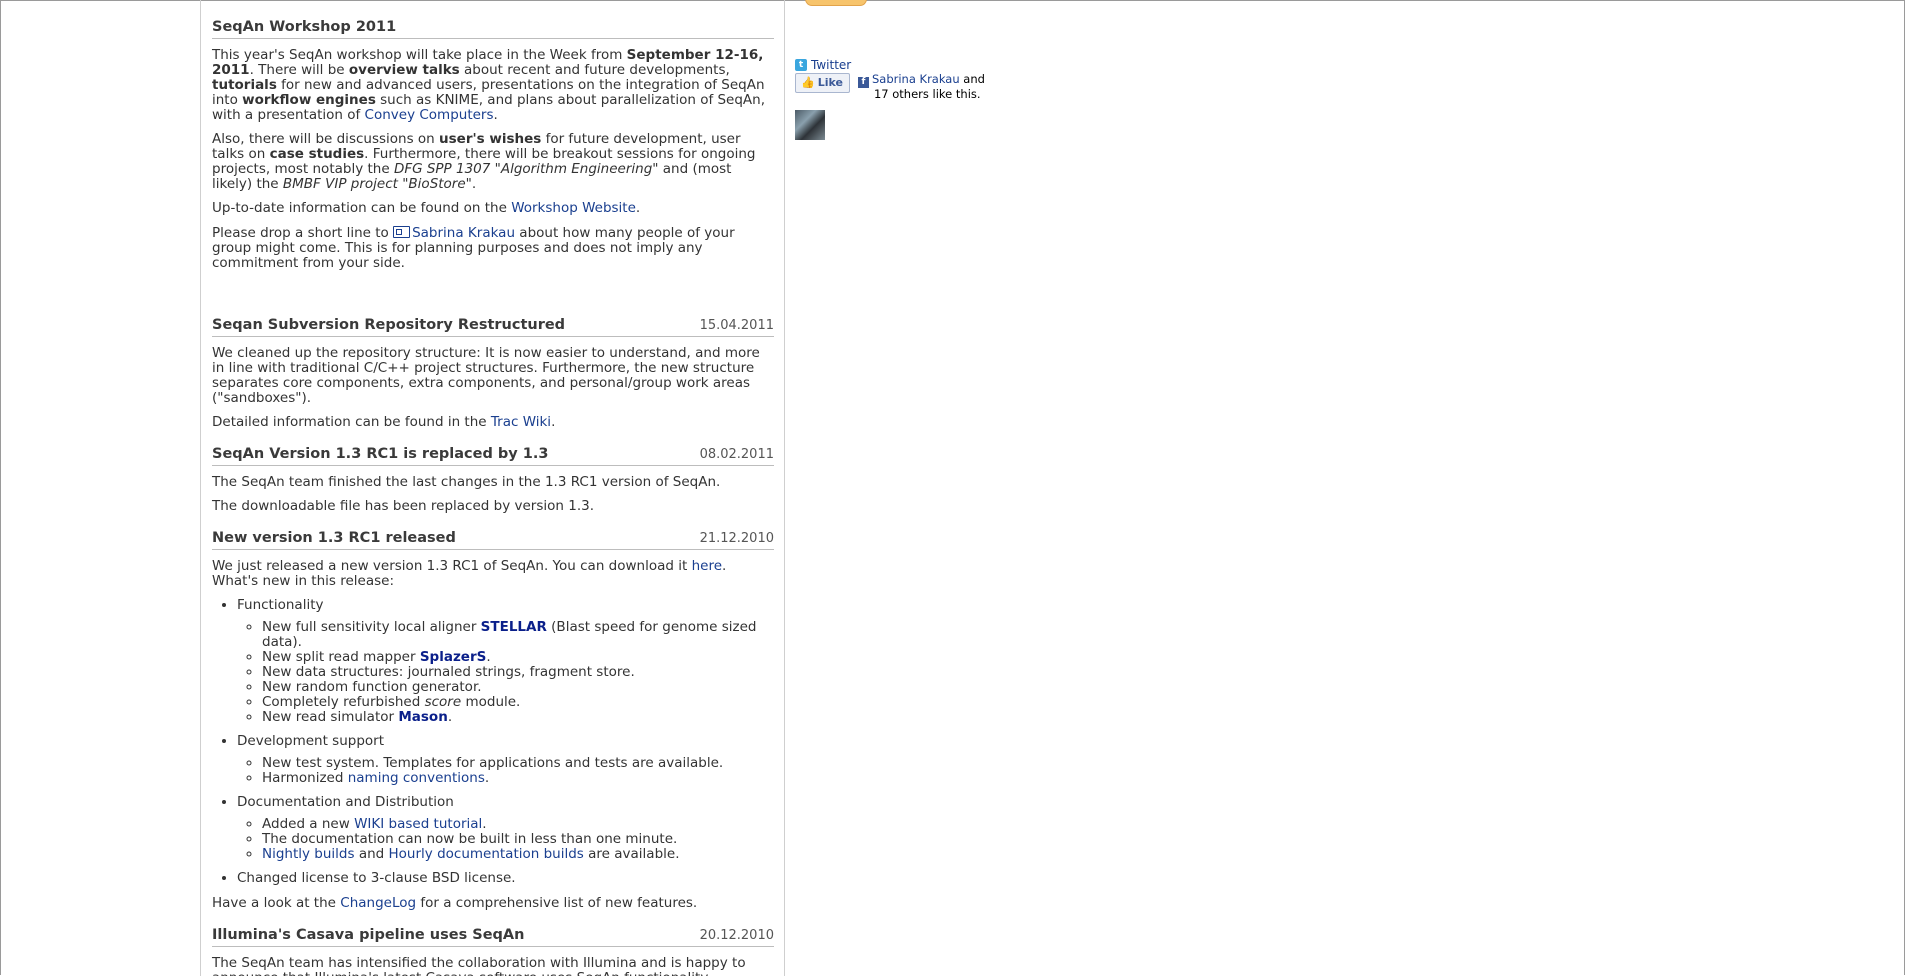 This screenshot has height=976, width=1905. Describe the element at coordinates (343, 702) in the screenshot. I see `text: Completely refurbished` at that location.